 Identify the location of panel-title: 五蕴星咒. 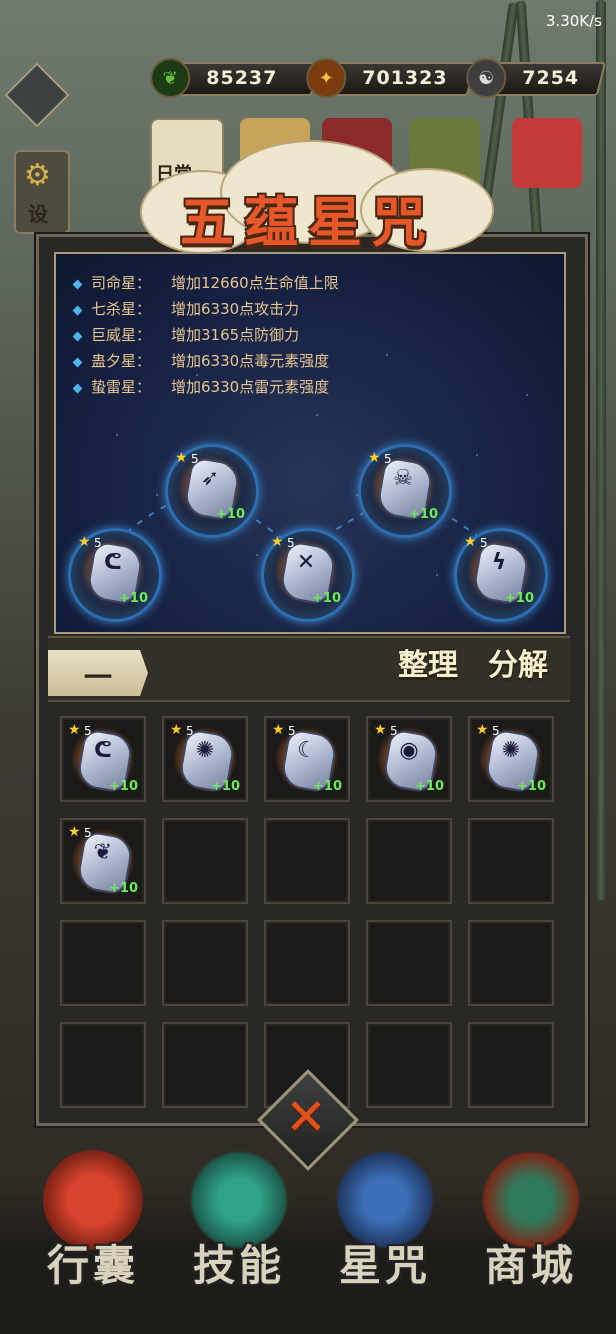
(308, 222).